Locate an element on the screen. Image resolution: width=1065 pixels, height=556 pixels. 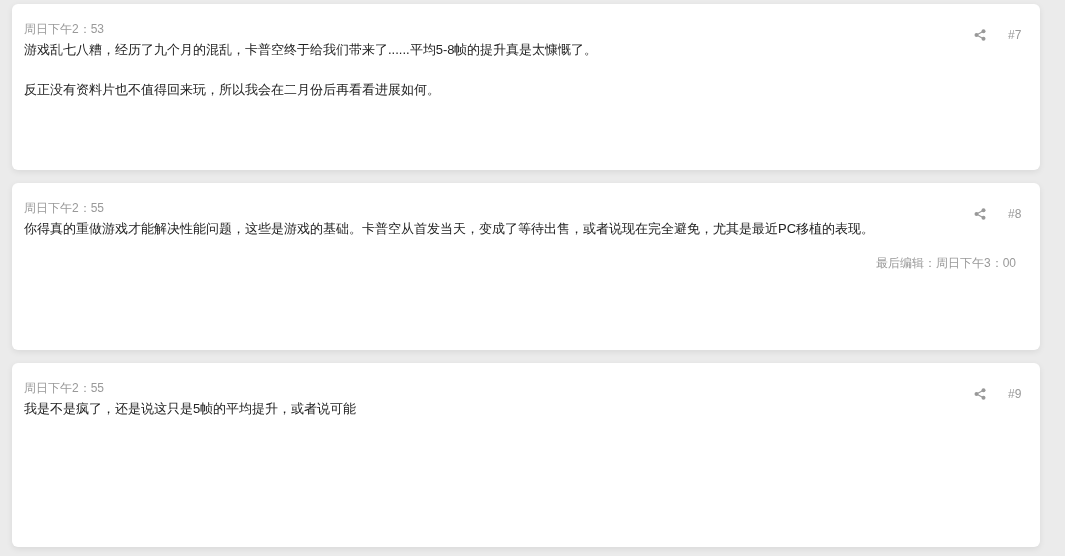
edit-note: 最后编辑：周日下午3：00 is located at coordinates (945, 263).